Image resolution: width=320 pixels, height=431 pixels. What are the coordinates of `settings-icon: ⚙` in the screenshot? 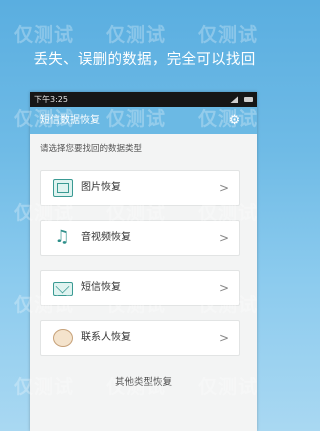 It's located at (234, 120).